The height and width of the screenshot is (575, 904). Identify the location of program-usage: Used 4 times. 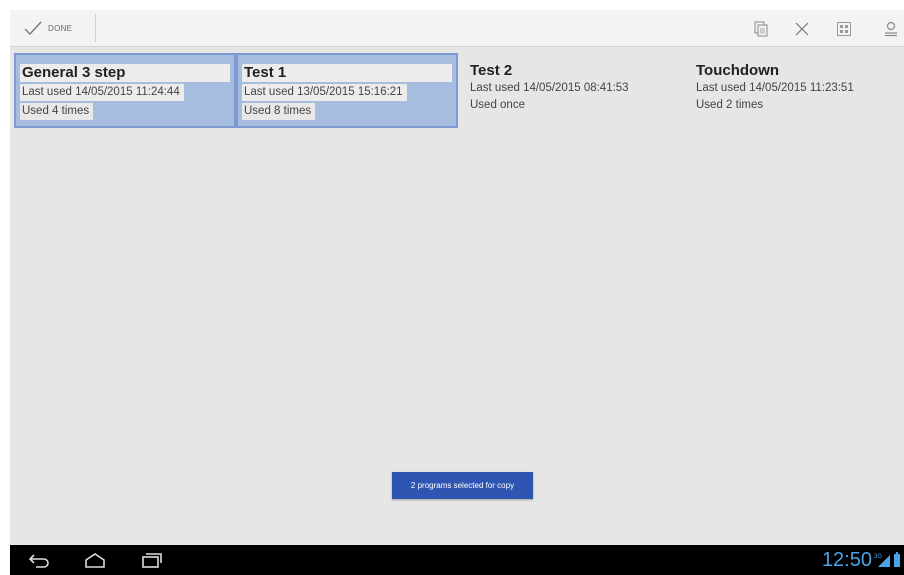
(57, 111).